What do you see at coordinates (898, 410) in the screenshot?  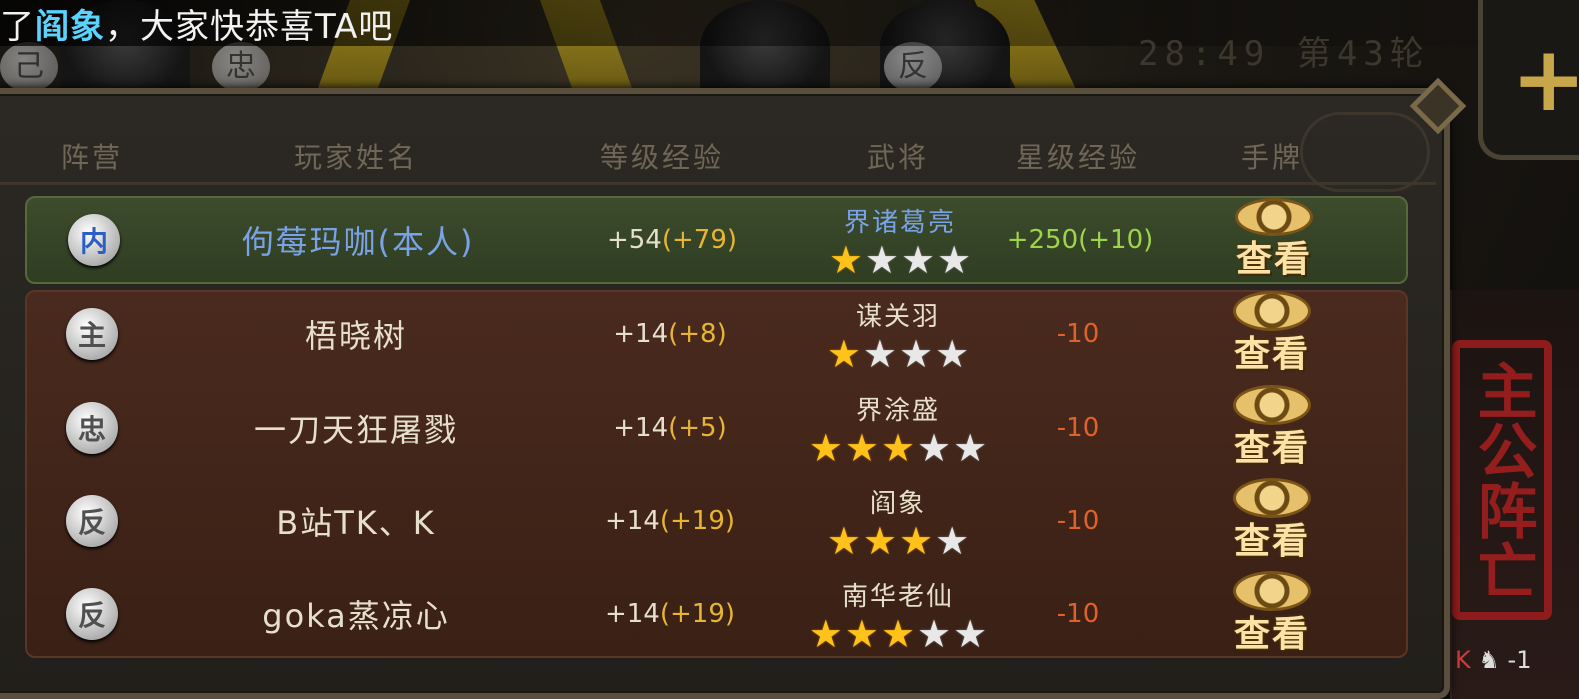 I see `general-name: 界涂盛` at bounding box center [898, 410].